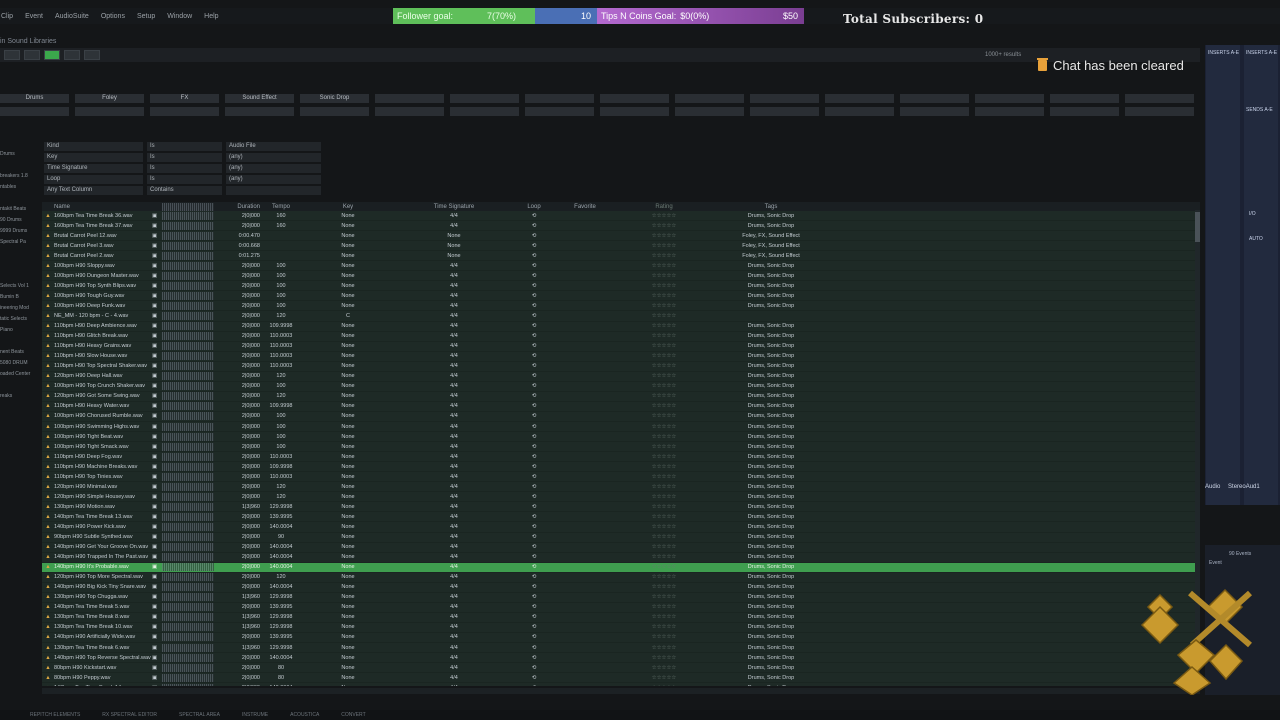  What do you see at coordinates (255, 715) in the screenshot?
I see `bottom-tab: INSTRUME` at bounding box center [255, 715].